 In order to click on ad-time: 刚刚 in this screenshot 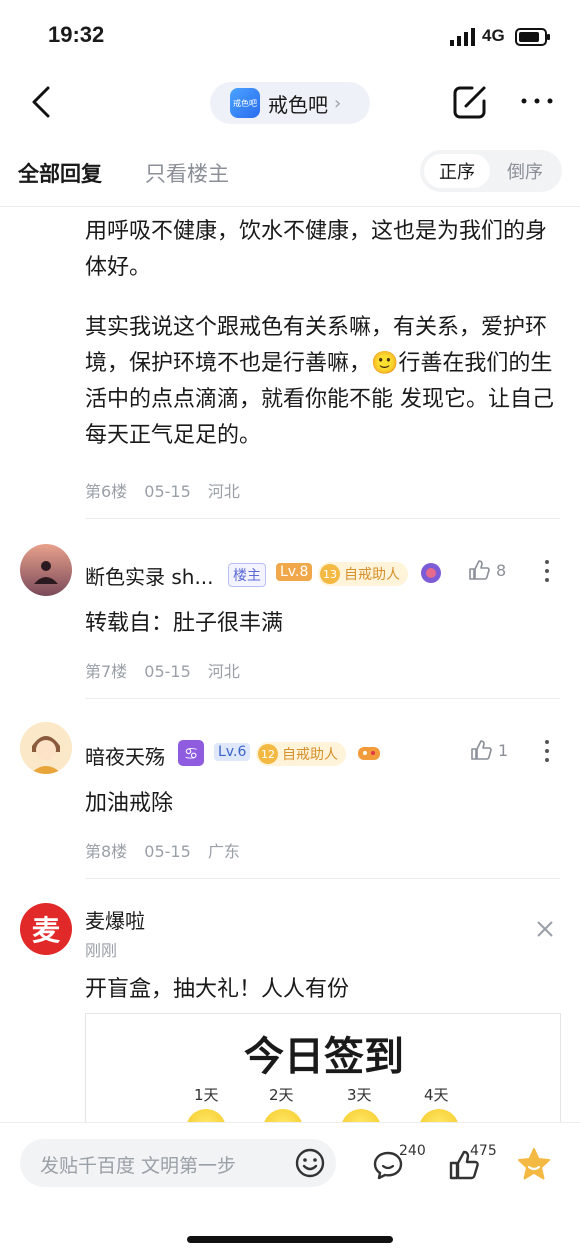, I will do `click(101, 950)`.